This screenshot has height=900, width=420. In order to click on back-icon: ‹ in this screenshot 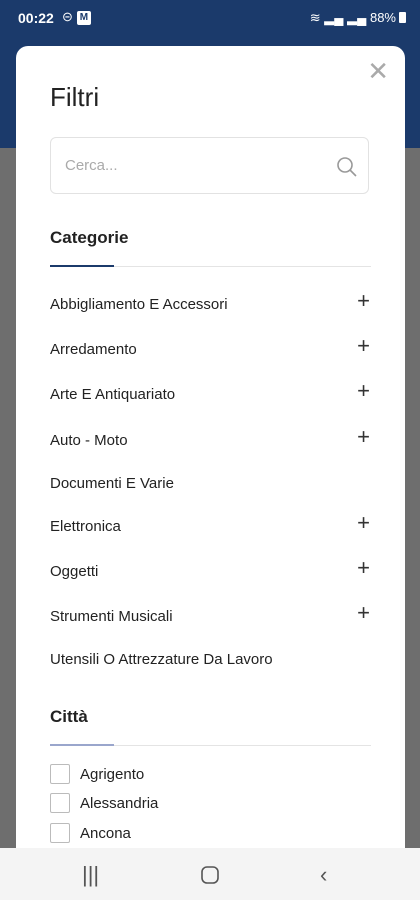, I will do `click(323, 875)`.